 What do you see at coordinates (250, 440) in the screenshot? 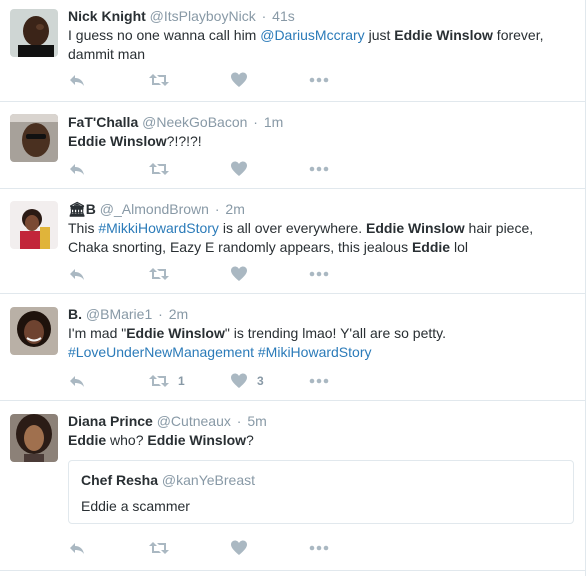
I see `text-segment: ?` at bounding box center [250, 440].